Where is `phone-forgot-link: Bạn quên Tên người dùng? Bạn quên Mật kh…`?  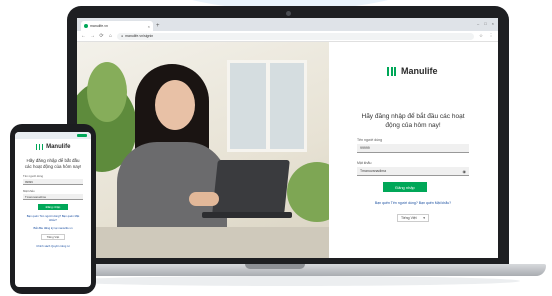 phone-forgot-link: Bạn quên Tên người dùng? Bạn quên Mật kh… is located at coordinates (53, 218).